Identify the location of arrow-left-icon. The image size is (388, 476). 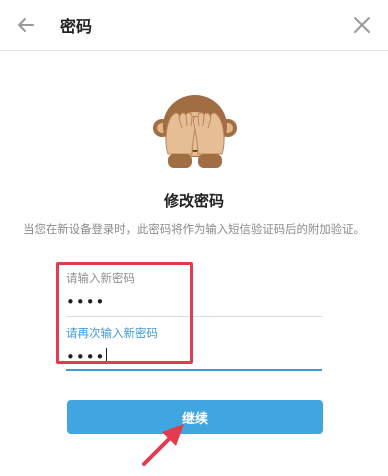
(26, 25).